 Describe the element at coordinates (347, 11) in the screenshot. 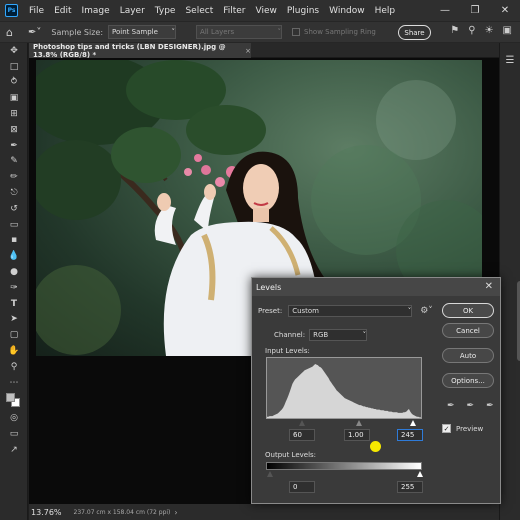

I see `menu-window: Window` at that location.